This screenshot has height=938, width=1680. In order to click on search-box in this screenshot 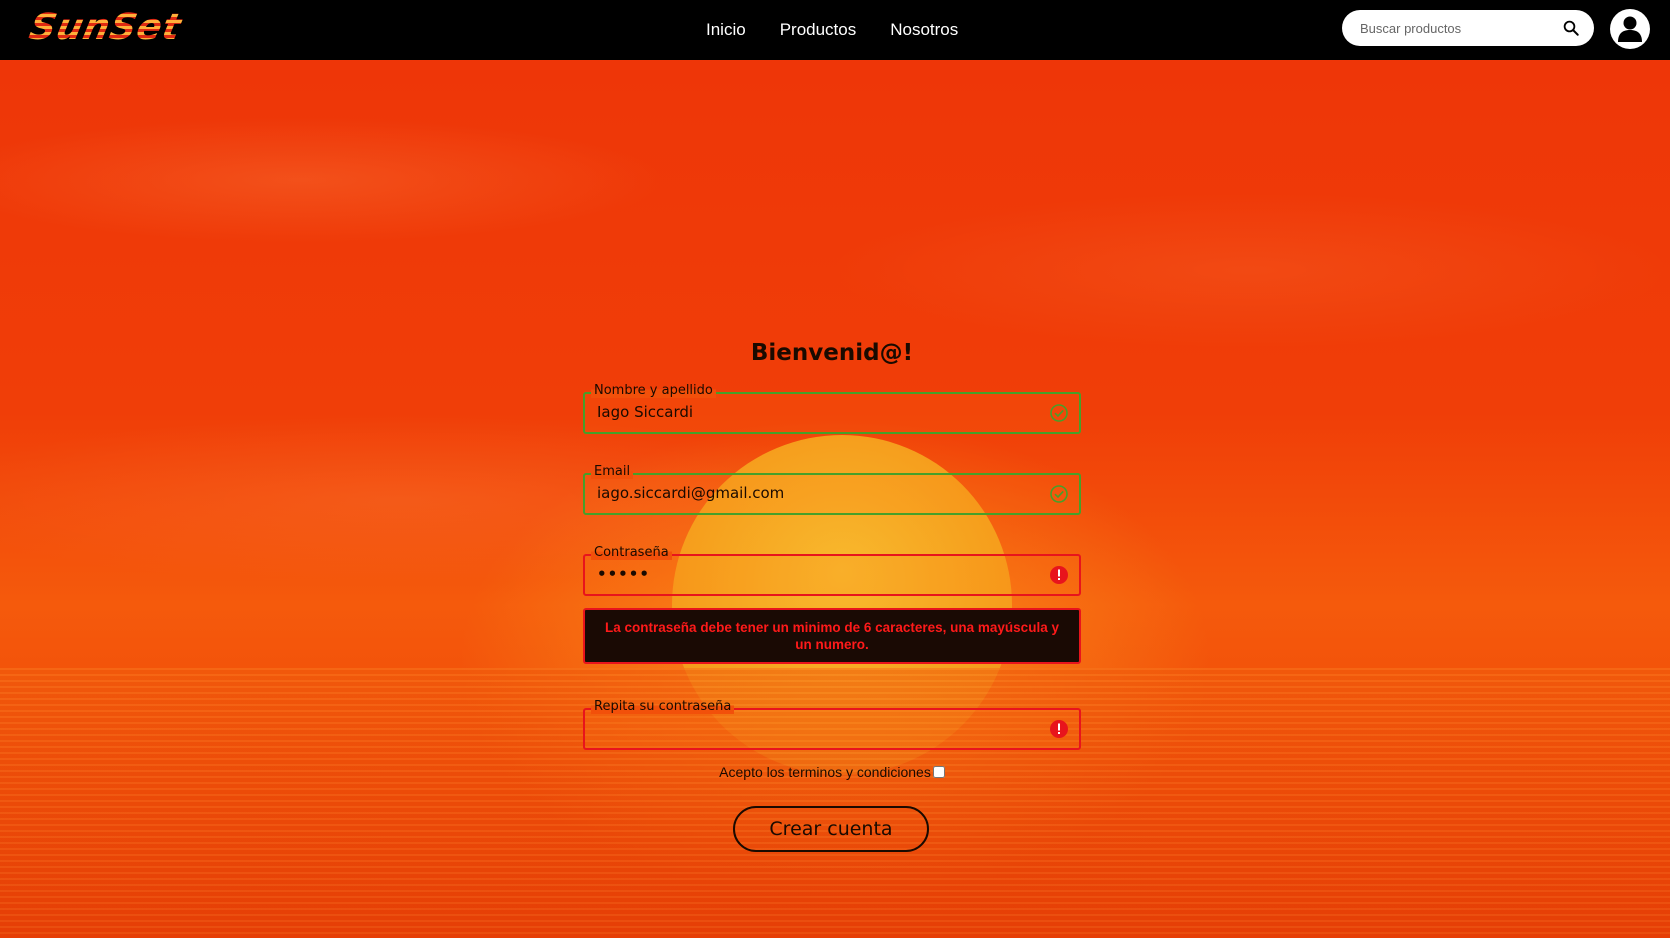, I will do `click(1468, 28)`.